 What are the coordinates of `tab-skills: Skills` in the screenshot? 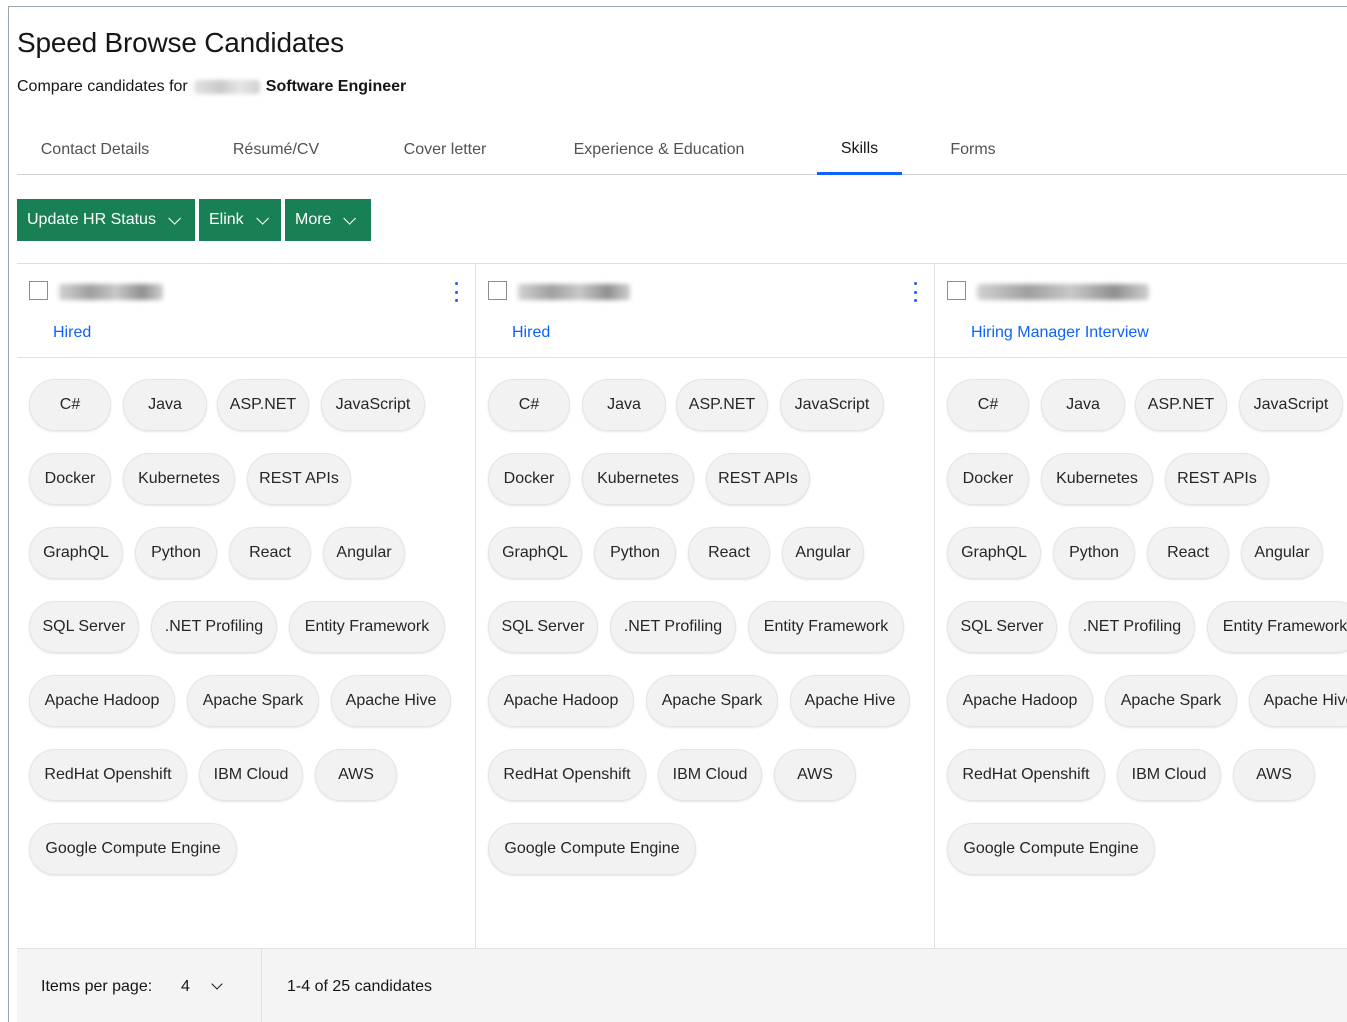 It's located at (859, 150).